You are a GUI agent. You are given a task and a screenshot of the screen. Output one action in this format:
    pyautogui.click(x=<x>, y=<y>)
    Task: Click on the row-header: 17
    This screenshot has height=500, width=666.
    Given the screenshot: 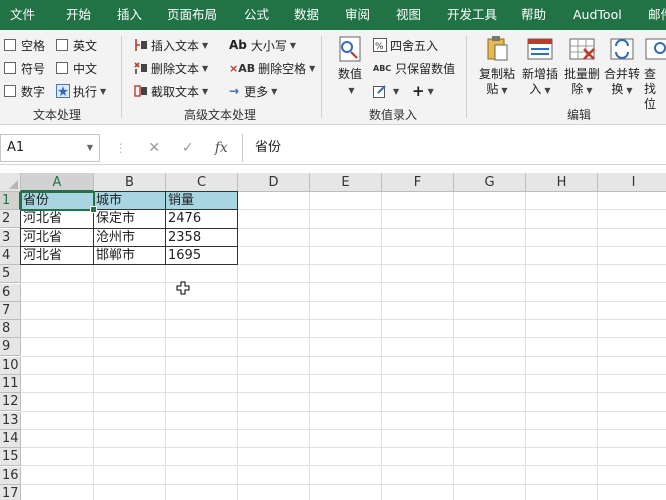 What is the action you would take?
    pyautogui.click(x=10, y=492)
    